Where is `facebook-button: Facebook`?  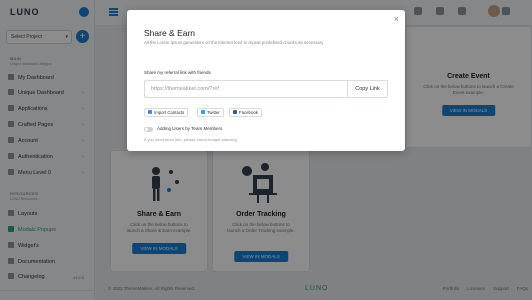
facebook-button: Facebook is located at coordinates (245, 112).